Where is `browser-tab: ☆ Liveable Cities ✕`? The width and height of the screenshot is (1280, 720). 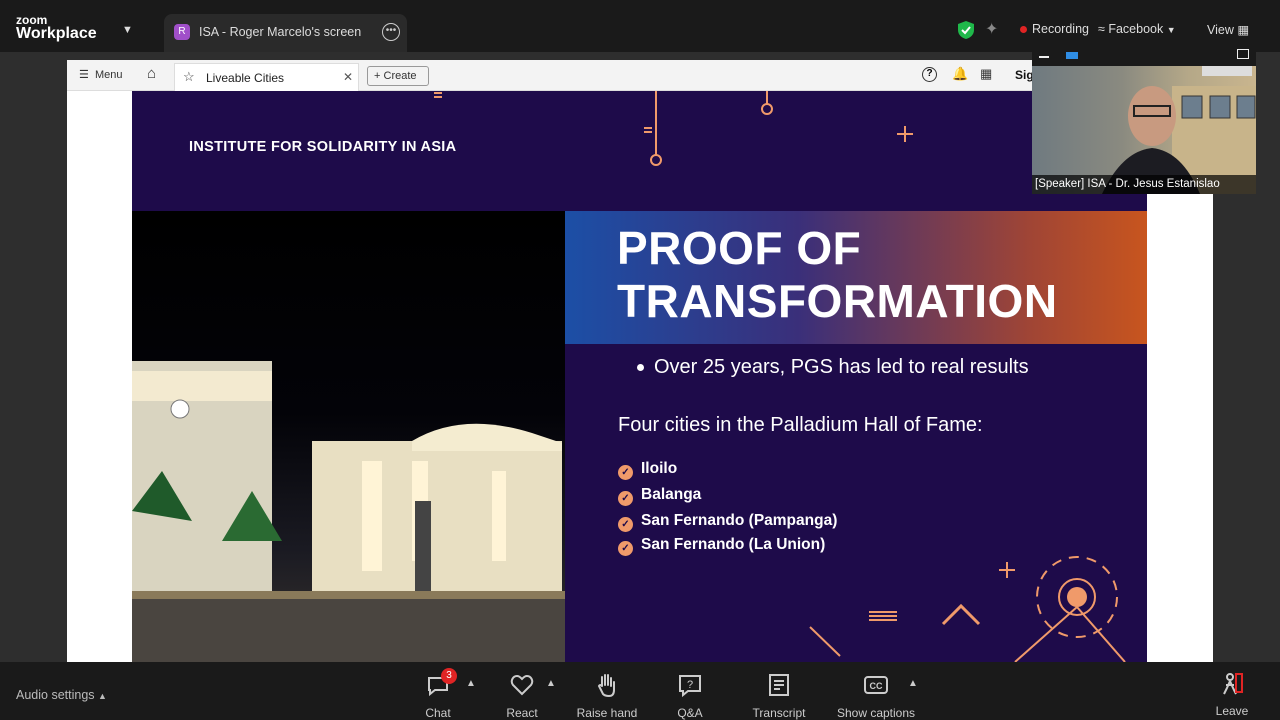
browser-tab: ☆ Liveable Cities ✕ is located at coordinates (266, 77).